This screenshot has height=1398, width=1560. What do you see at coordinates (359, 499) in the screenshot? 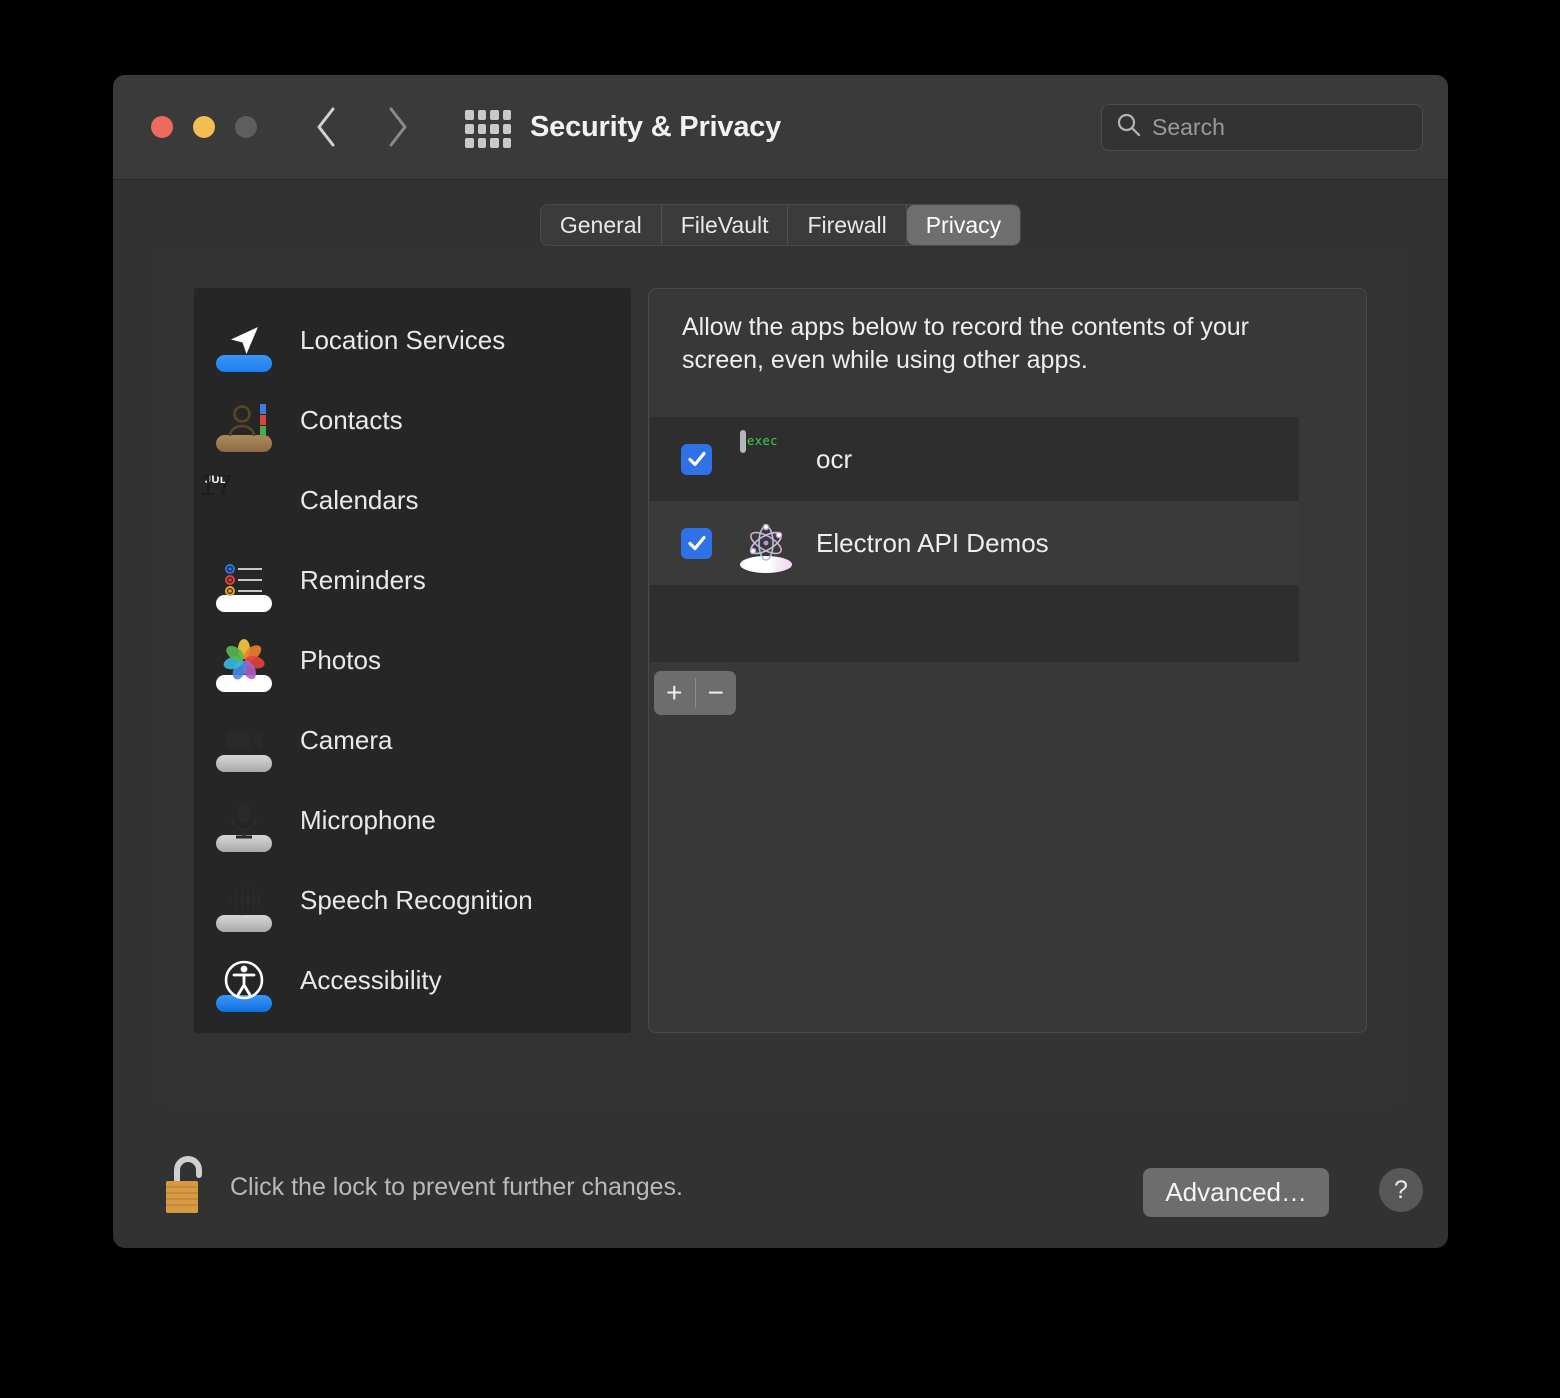
I see `sidebar-item-label: Calendars` at bounding box center [359, 499].